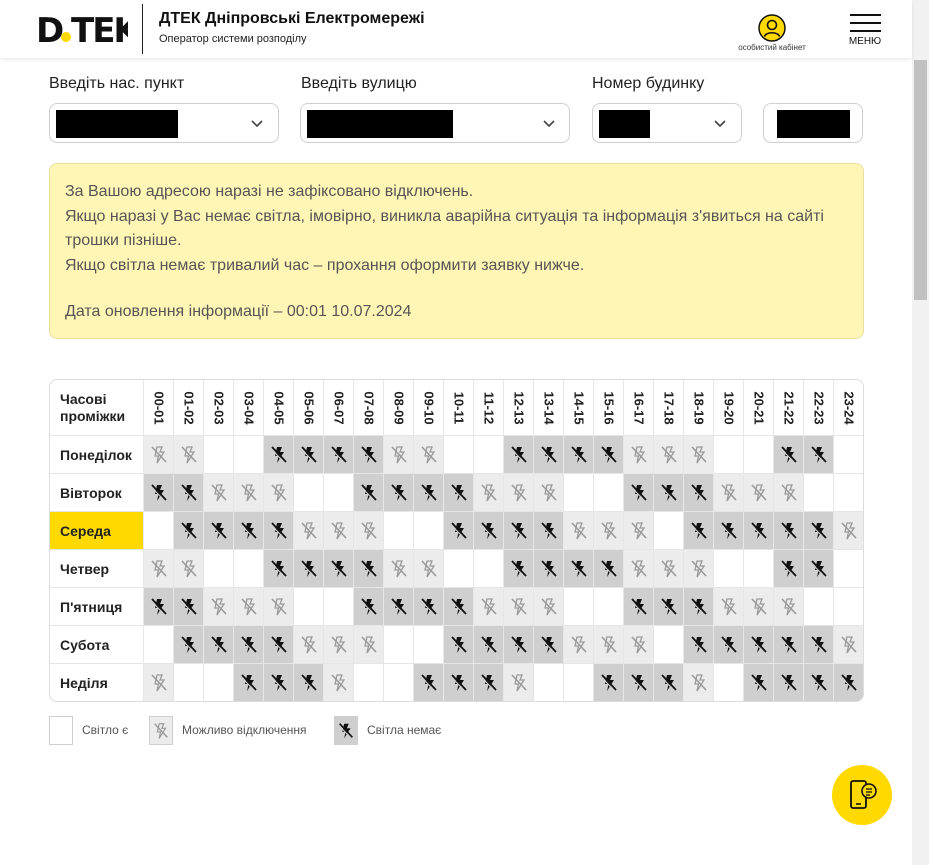 This screenshot has height=865, width=929. I want to click on day-name-current: Середа, so click(97, 530).